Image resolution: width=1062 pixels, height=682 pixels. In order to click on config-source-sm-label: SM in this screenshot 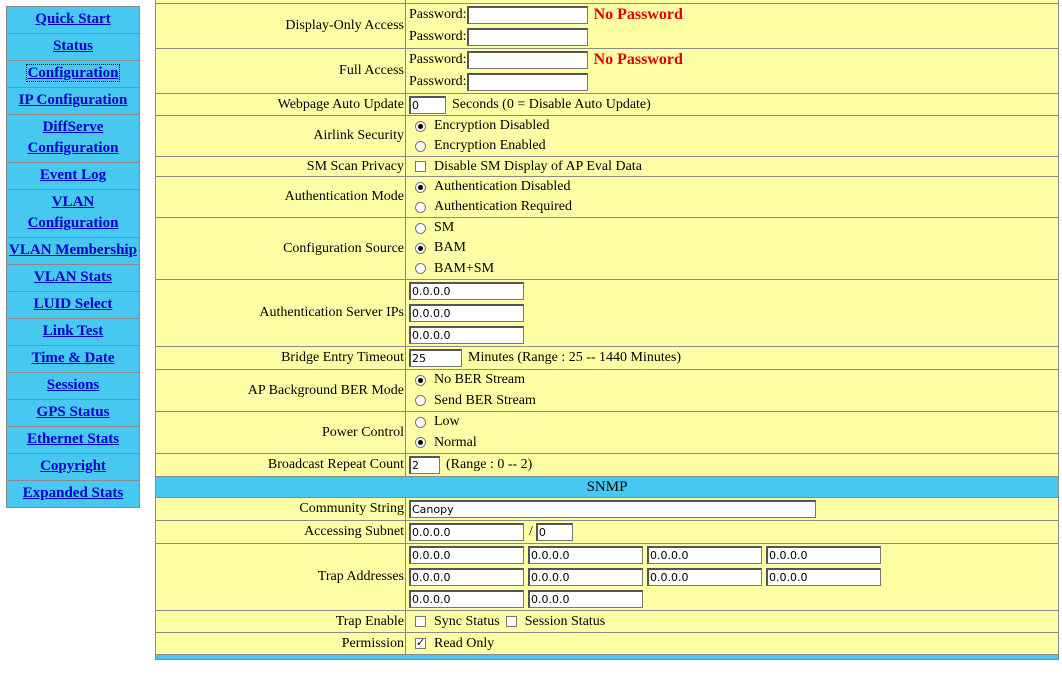, I will do `click(444, 227)`.